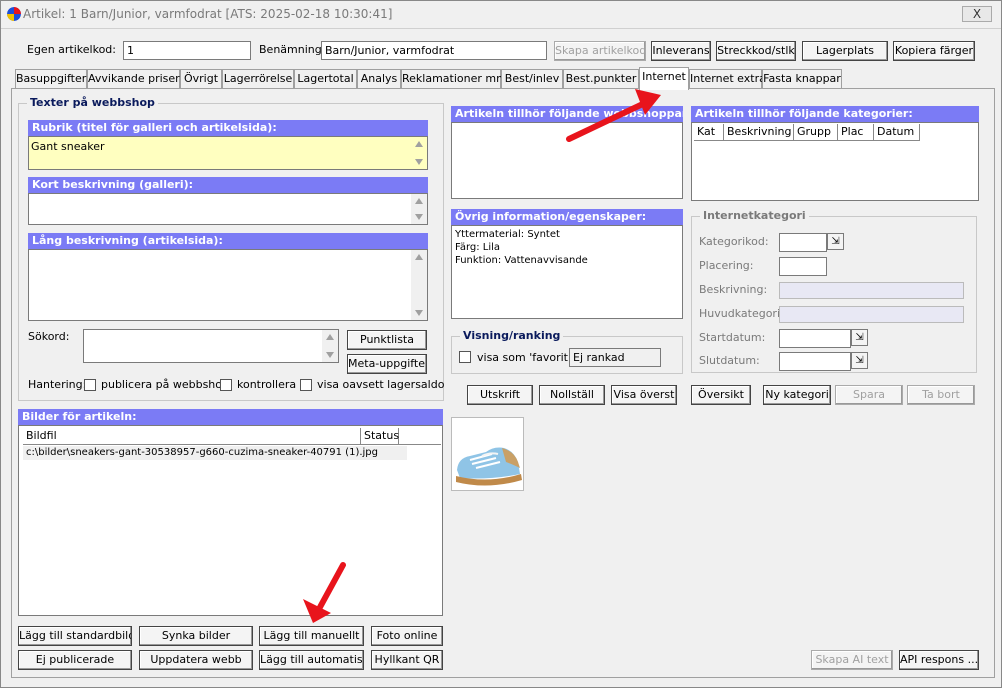 This screenshot has width=1002, height=688. I want to click on hantering-label: Hantering:, so click(57, 384).